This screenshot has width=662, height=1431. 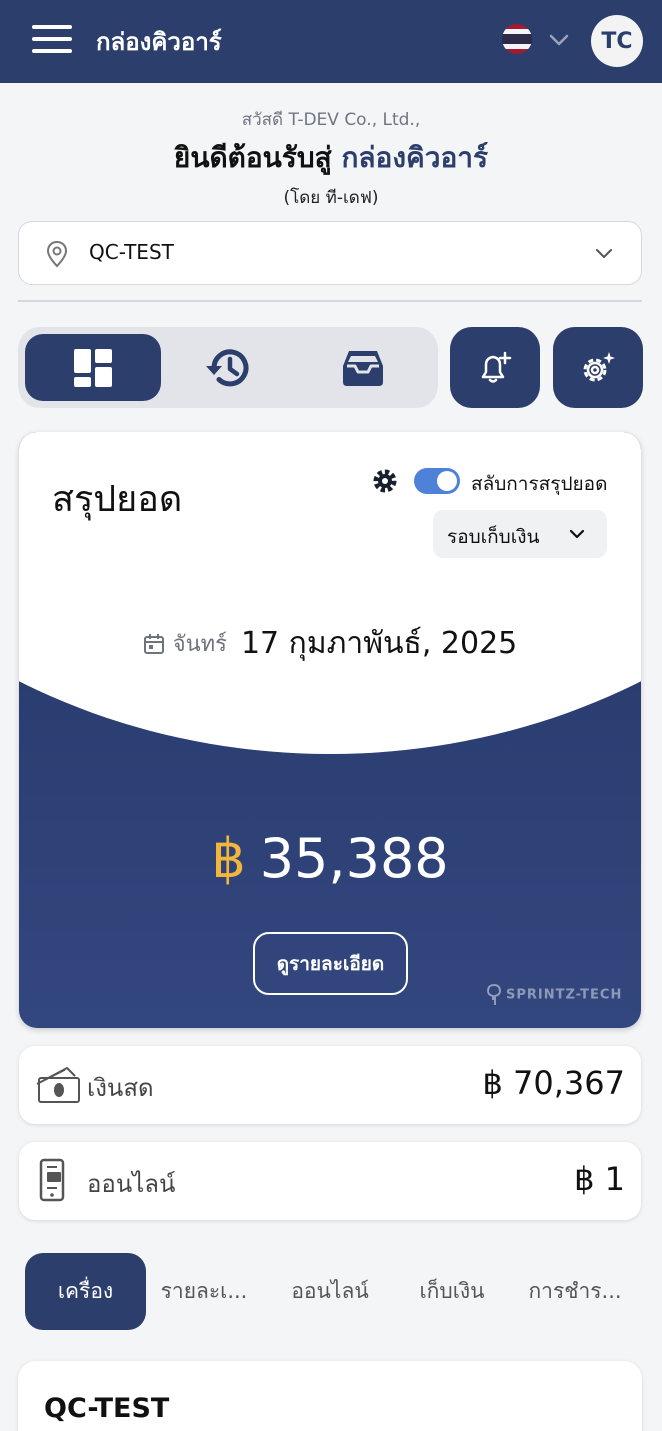 I want to click on location-select: QC-TEST, so click(x=330, y=253).